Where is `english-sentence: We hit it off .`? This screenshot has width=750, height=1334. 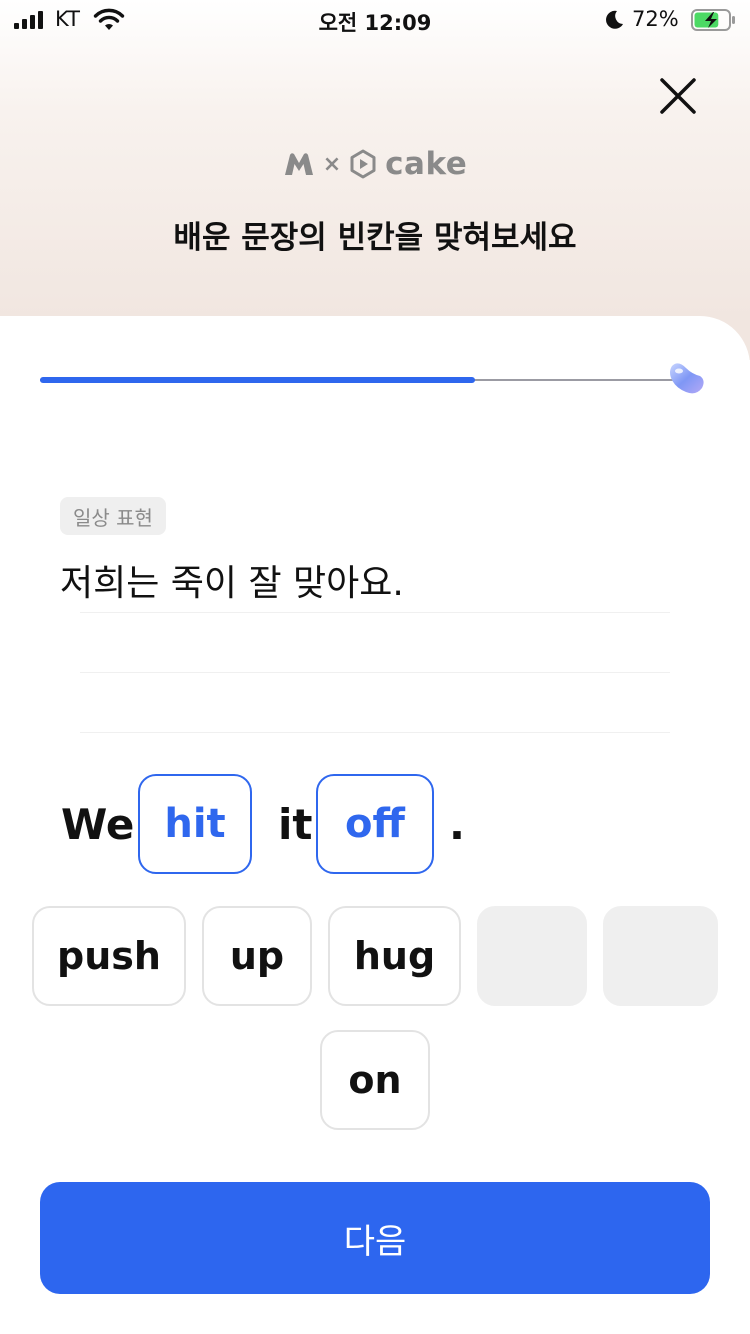 english-sentence: We hit it off . is located at coordinates (390, 824).